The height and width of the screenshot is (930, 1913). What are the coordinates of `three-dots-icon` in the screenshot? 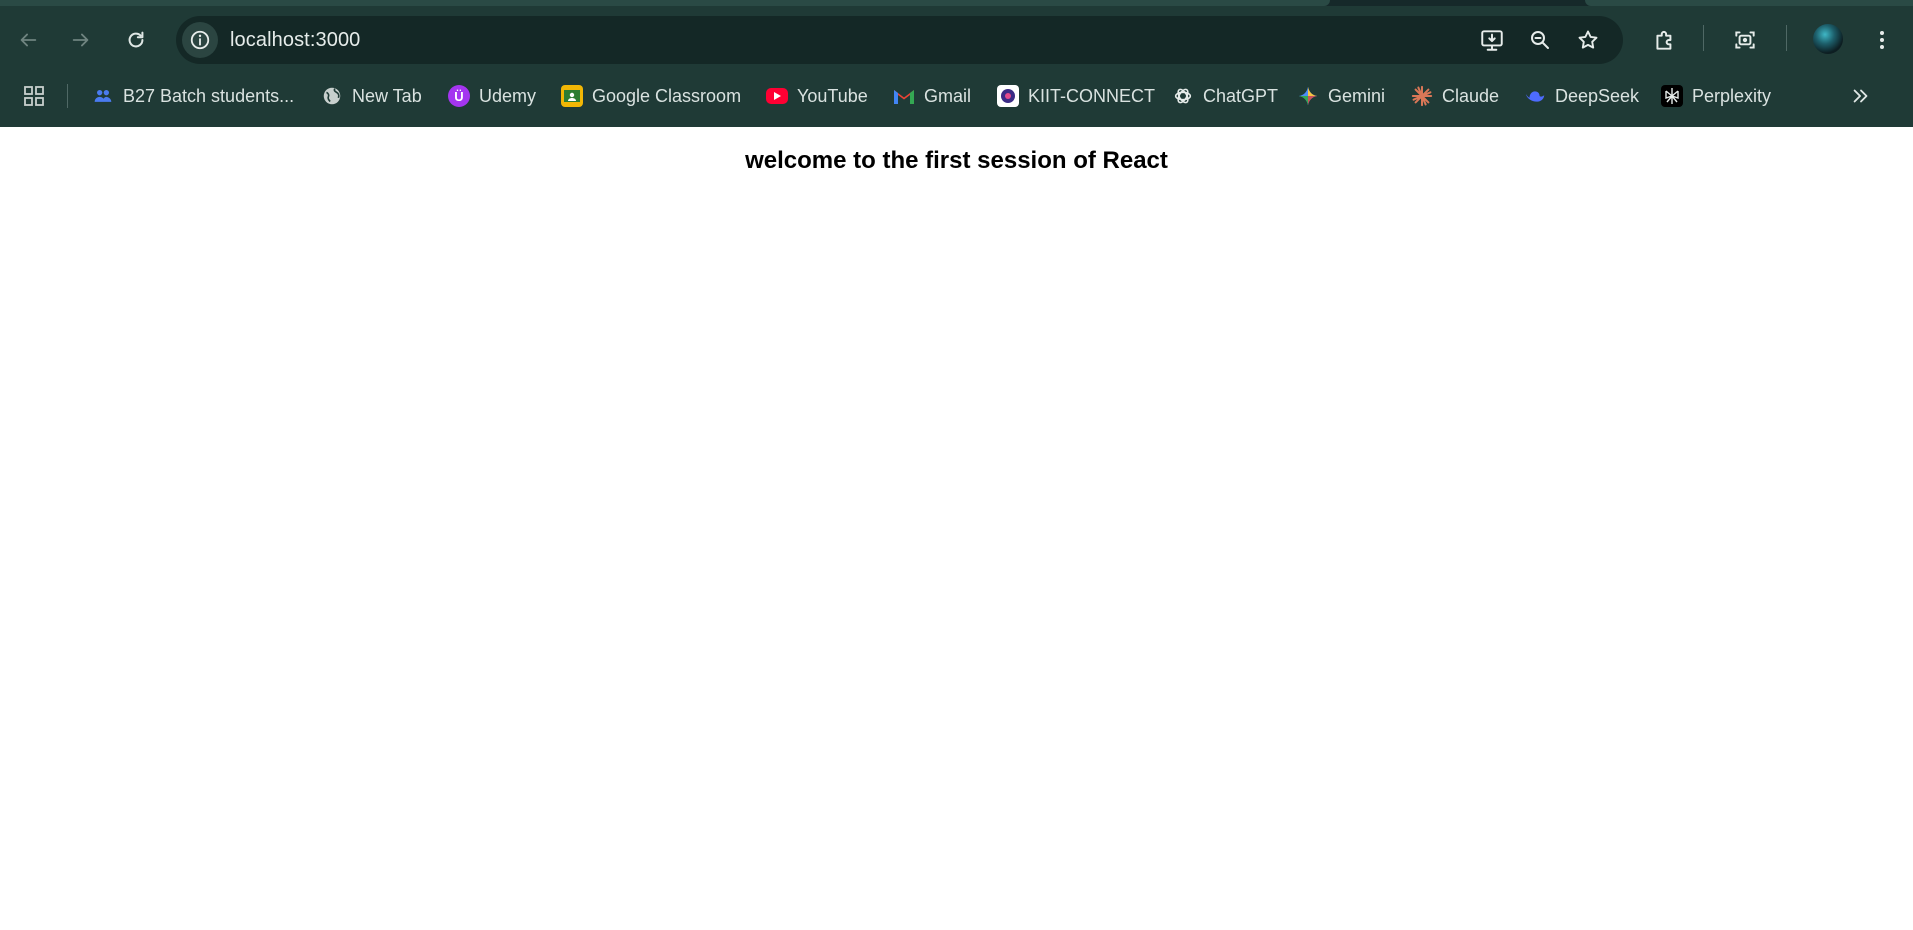 It's located at (1882, 40).